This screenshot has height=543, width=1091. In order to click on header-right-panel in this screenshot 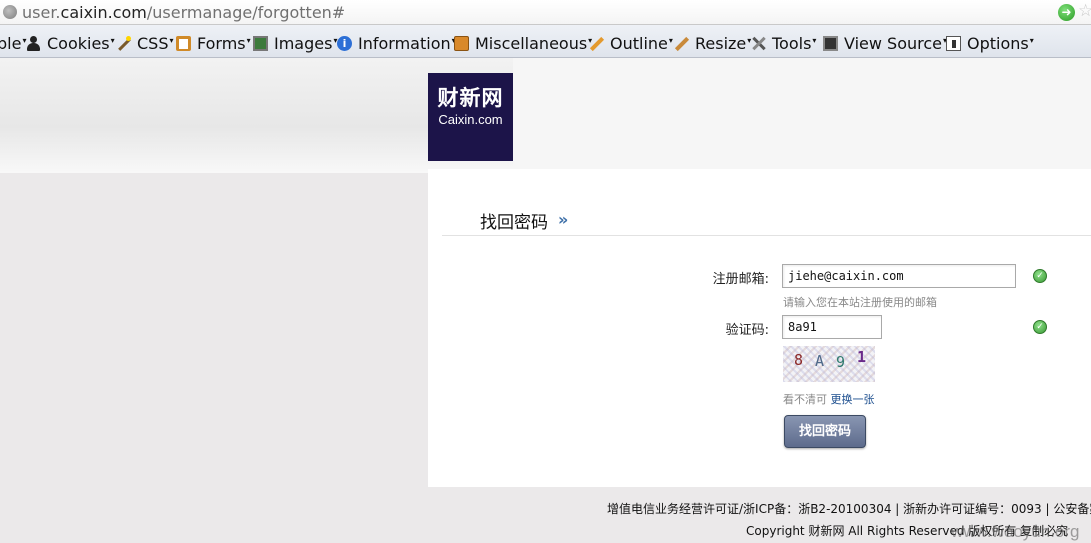, I will do `click(802, 113)`.